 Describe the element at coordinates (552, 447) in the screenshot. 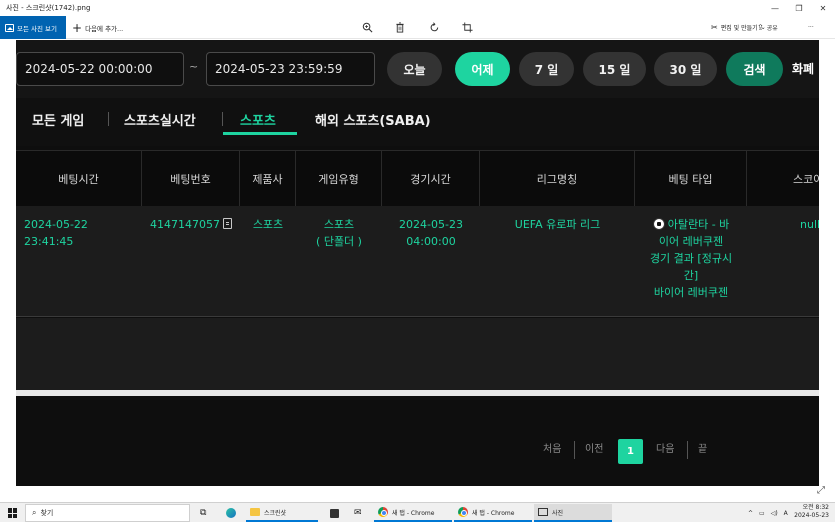

I see `first-page-link: 처음` at that location.